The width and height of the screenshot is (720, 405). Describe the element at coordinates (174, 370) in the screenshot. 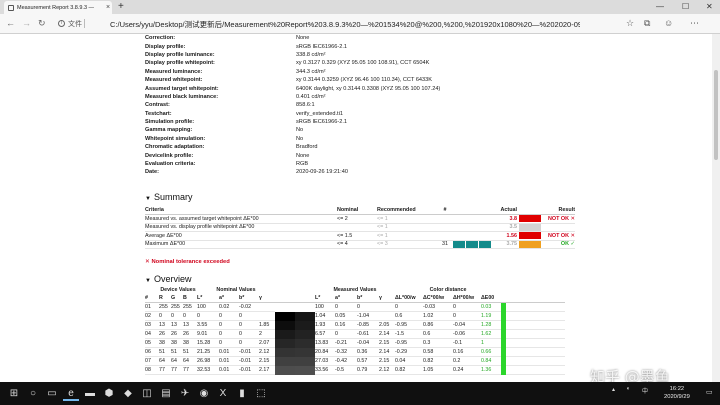

I see `overview-cell: 77` at that location.